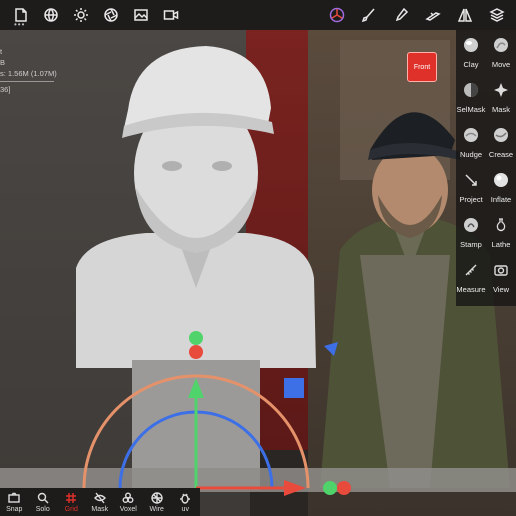 The image size is (516, 516). What do you see at coordinates (501, 193) in the screenshot?
I see `tool-inflate: Inflate` at bounding box center [501, 193].